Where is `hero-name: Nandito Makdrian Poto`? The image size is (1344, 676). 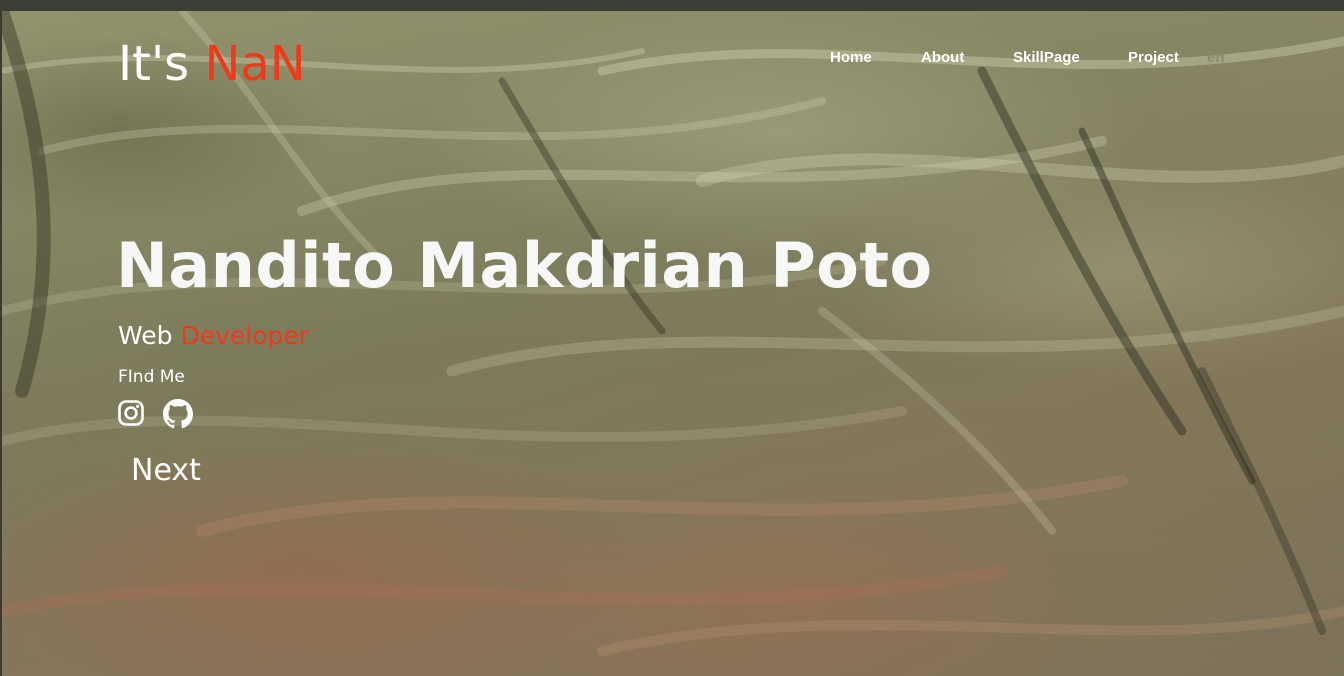
hero-name: Nandito Makdrian Poto is located at coordinates (524, 265).